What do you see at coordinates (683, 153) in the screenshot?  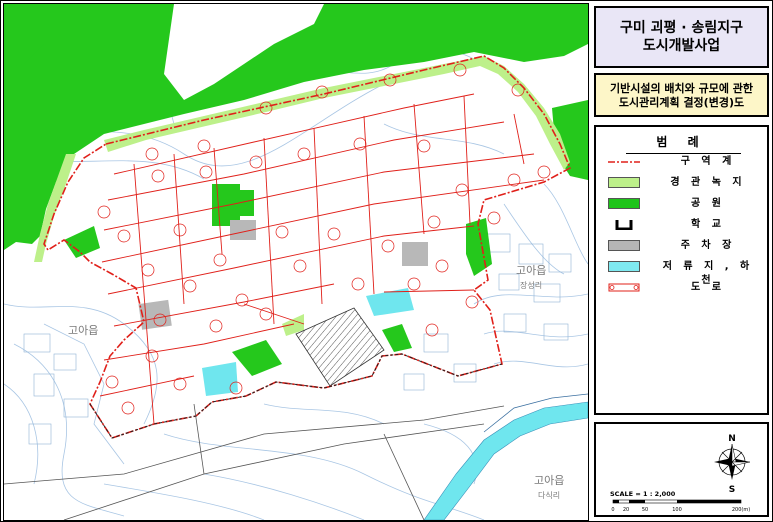 I see `legend-divider` at bounding box center [683, 153].